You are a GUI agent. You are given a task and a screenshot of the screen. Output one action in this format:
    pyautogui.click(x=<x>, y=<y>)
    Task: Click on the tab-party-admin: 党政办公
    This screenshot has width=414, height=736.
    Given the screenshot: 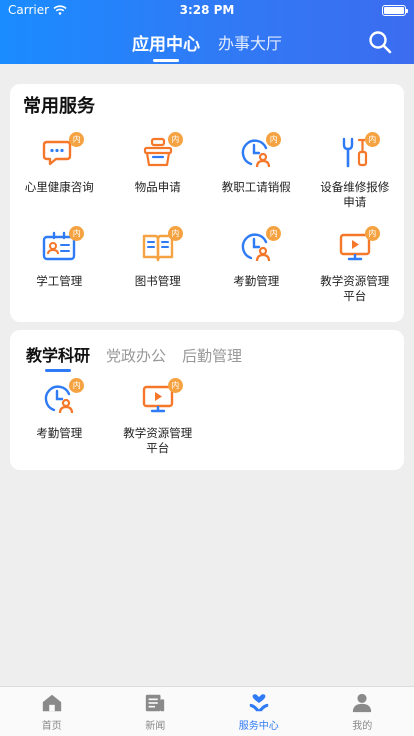 What is the action you would take?
    pyautogui.click(x=136, y=355)
    